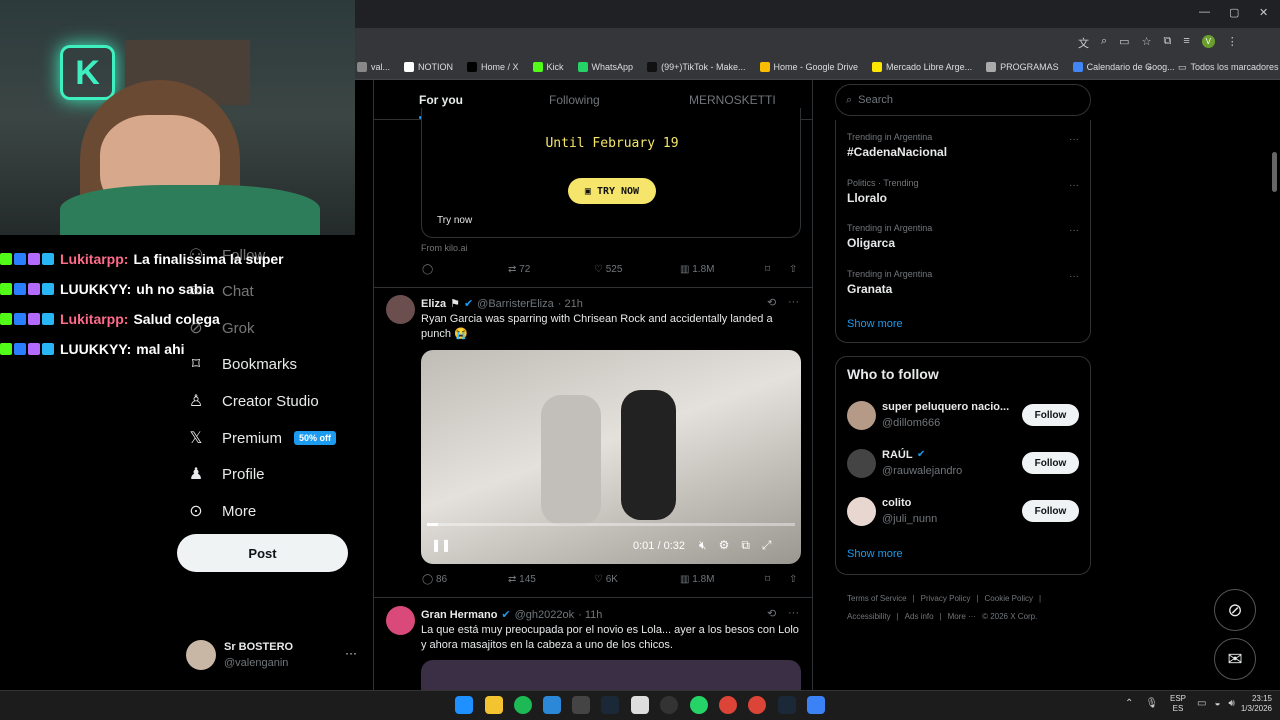  Describe the element at coordinates (252, 401) in the screenshot. I see `nav-creator-studio: ♙ Creator Studio` at that location.